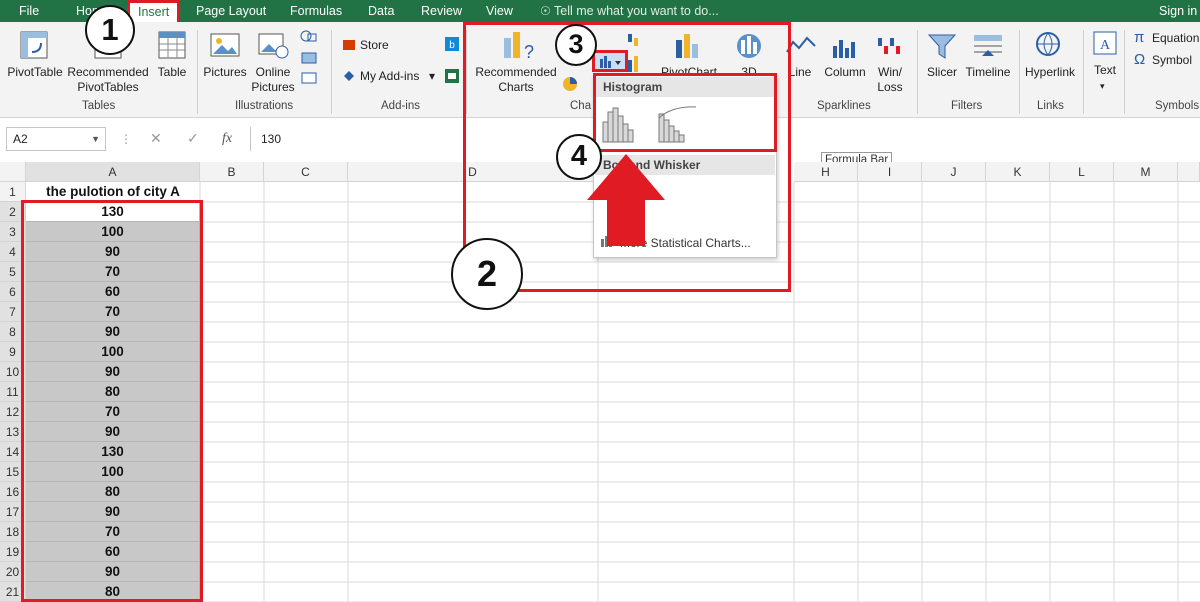 Image resolution: width=1200 pixels, height=602 pixels. I want to click on lightbulb-icon: ☉, so click(545, 11).